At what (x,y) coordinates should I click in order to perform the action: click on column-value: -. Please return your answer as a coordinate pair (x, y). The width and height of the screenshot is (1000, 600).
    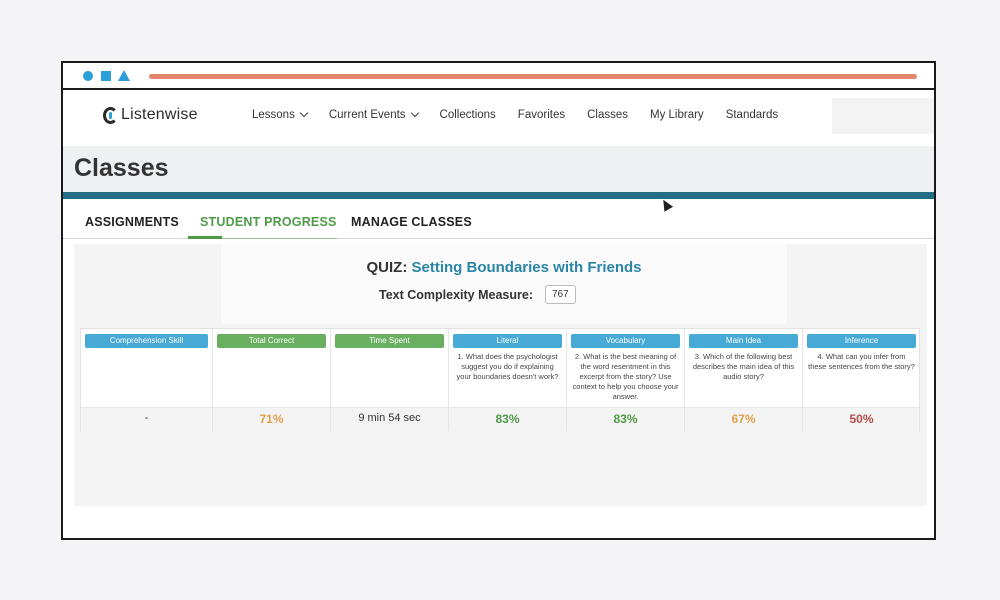
    Looking at the image, I should click on (146, 418).